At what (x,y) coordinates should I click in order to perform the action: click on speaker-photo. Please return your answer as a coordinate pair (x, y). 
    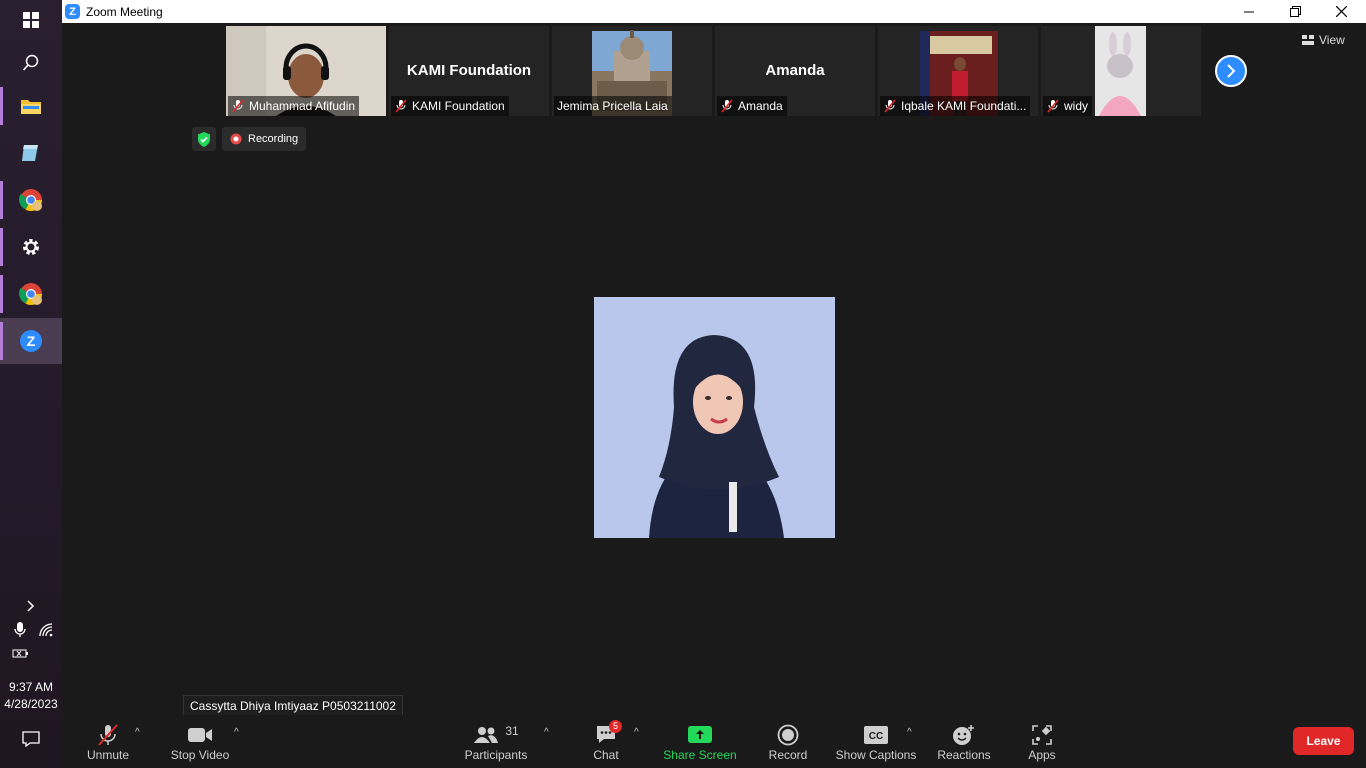
    Looking at the image, I should click on (714, 417).